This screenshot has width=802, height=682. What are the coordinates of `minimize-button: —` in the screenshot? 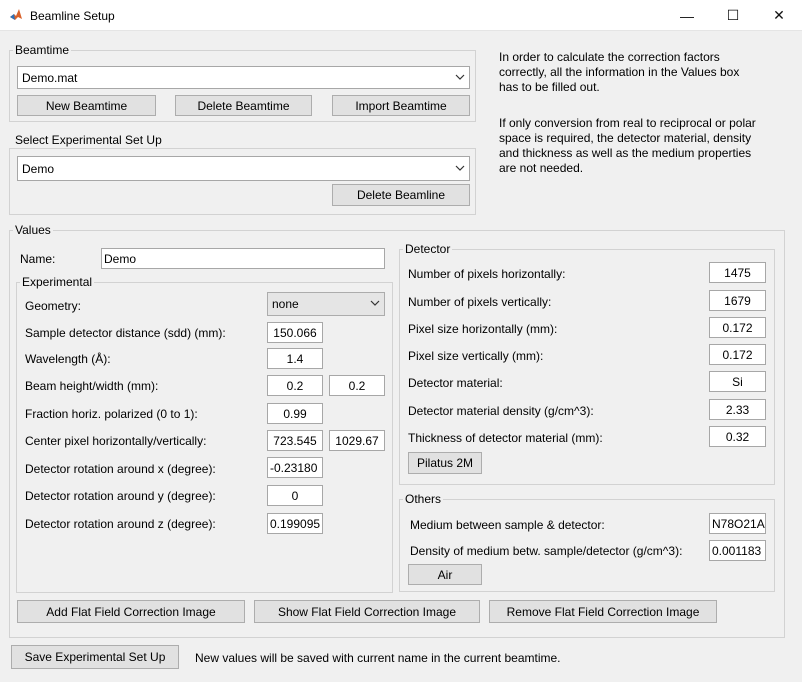 It's located at (687, 15).